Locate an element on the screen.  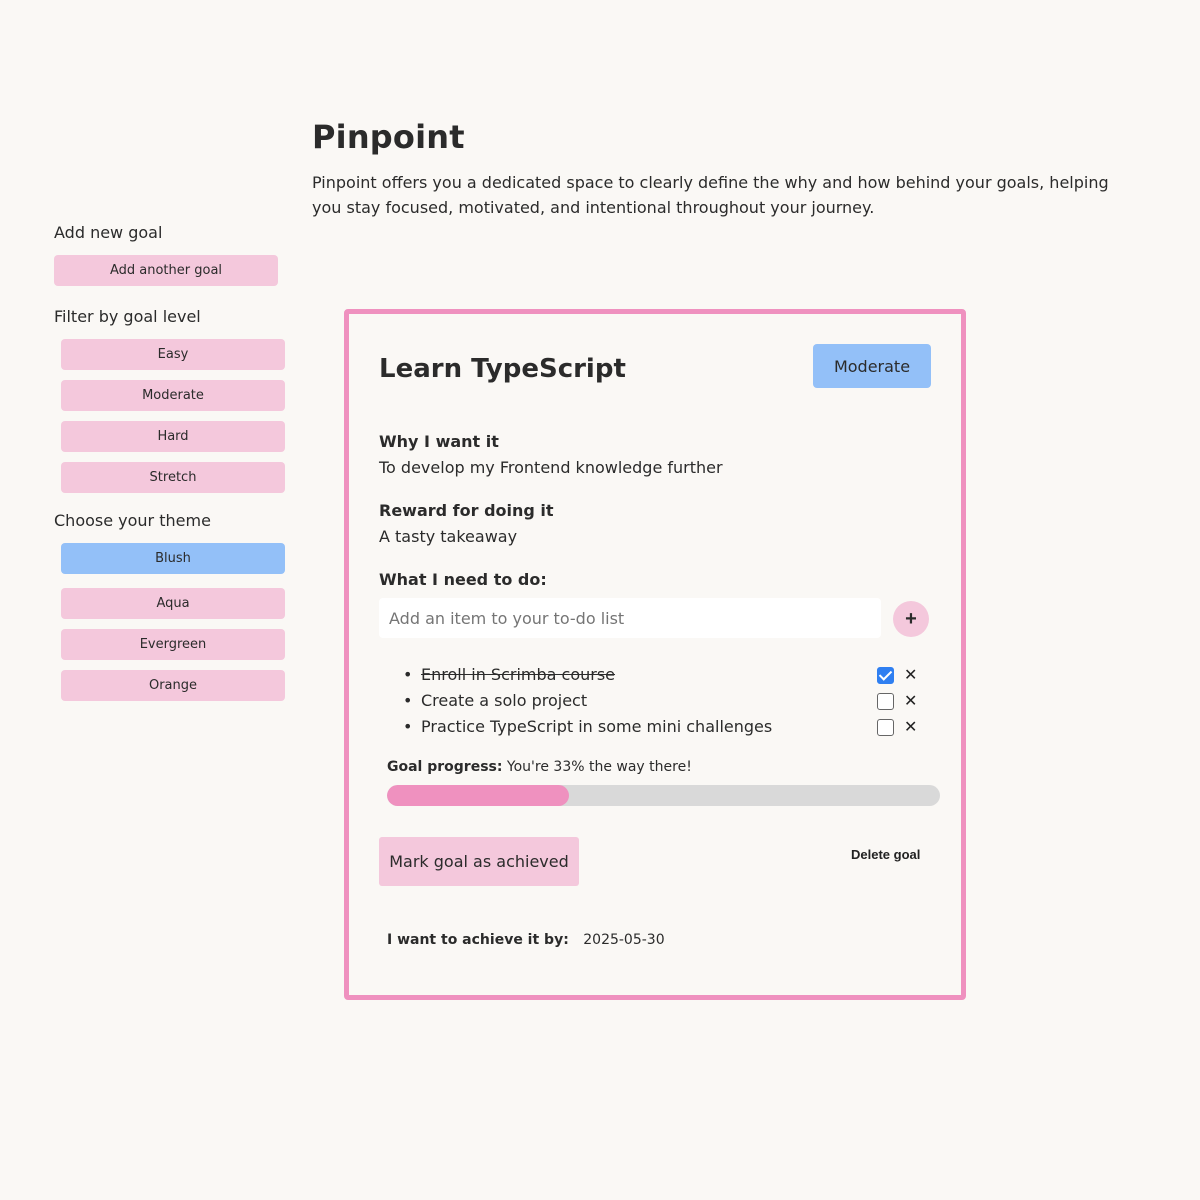
theme-heading: Choose your theme is located at coordinates (132, 520).